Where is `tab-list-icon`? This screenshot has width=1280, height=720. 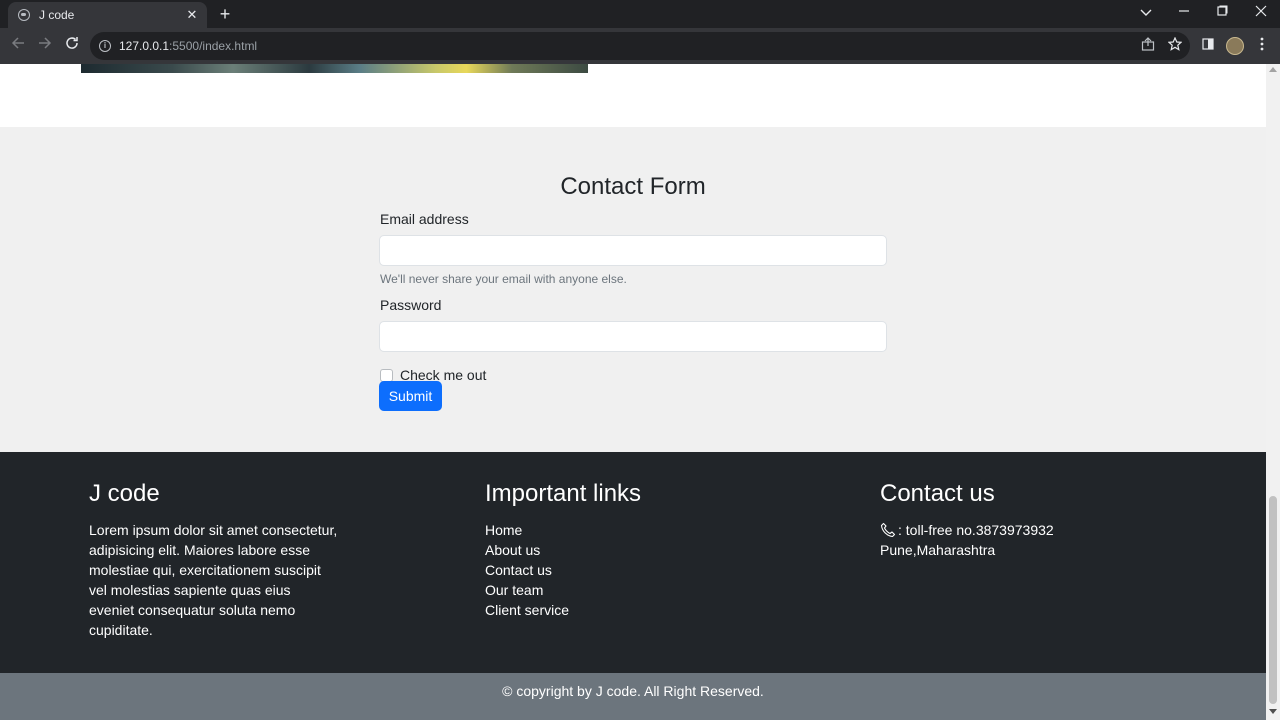 tab-list-icon is located at coordinates (1146, 13).